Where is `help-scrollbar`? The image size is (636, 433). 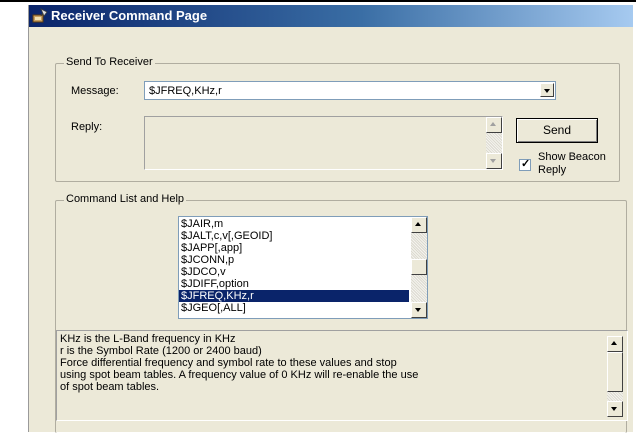 help-scrollbar is located at coordinates (615, 376).